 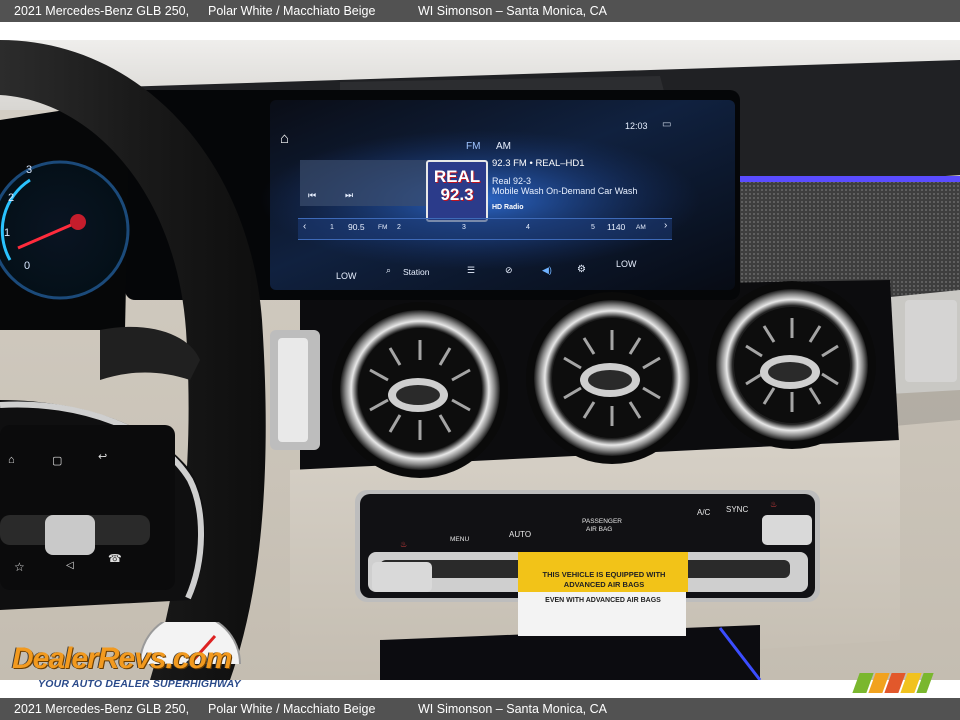 What do you see at coordinates (512, 709) in the screenshot?
I see `caption-dealer-bottom: WI Simonson – Santa Monica, CA` at bounding box center [512, 709].